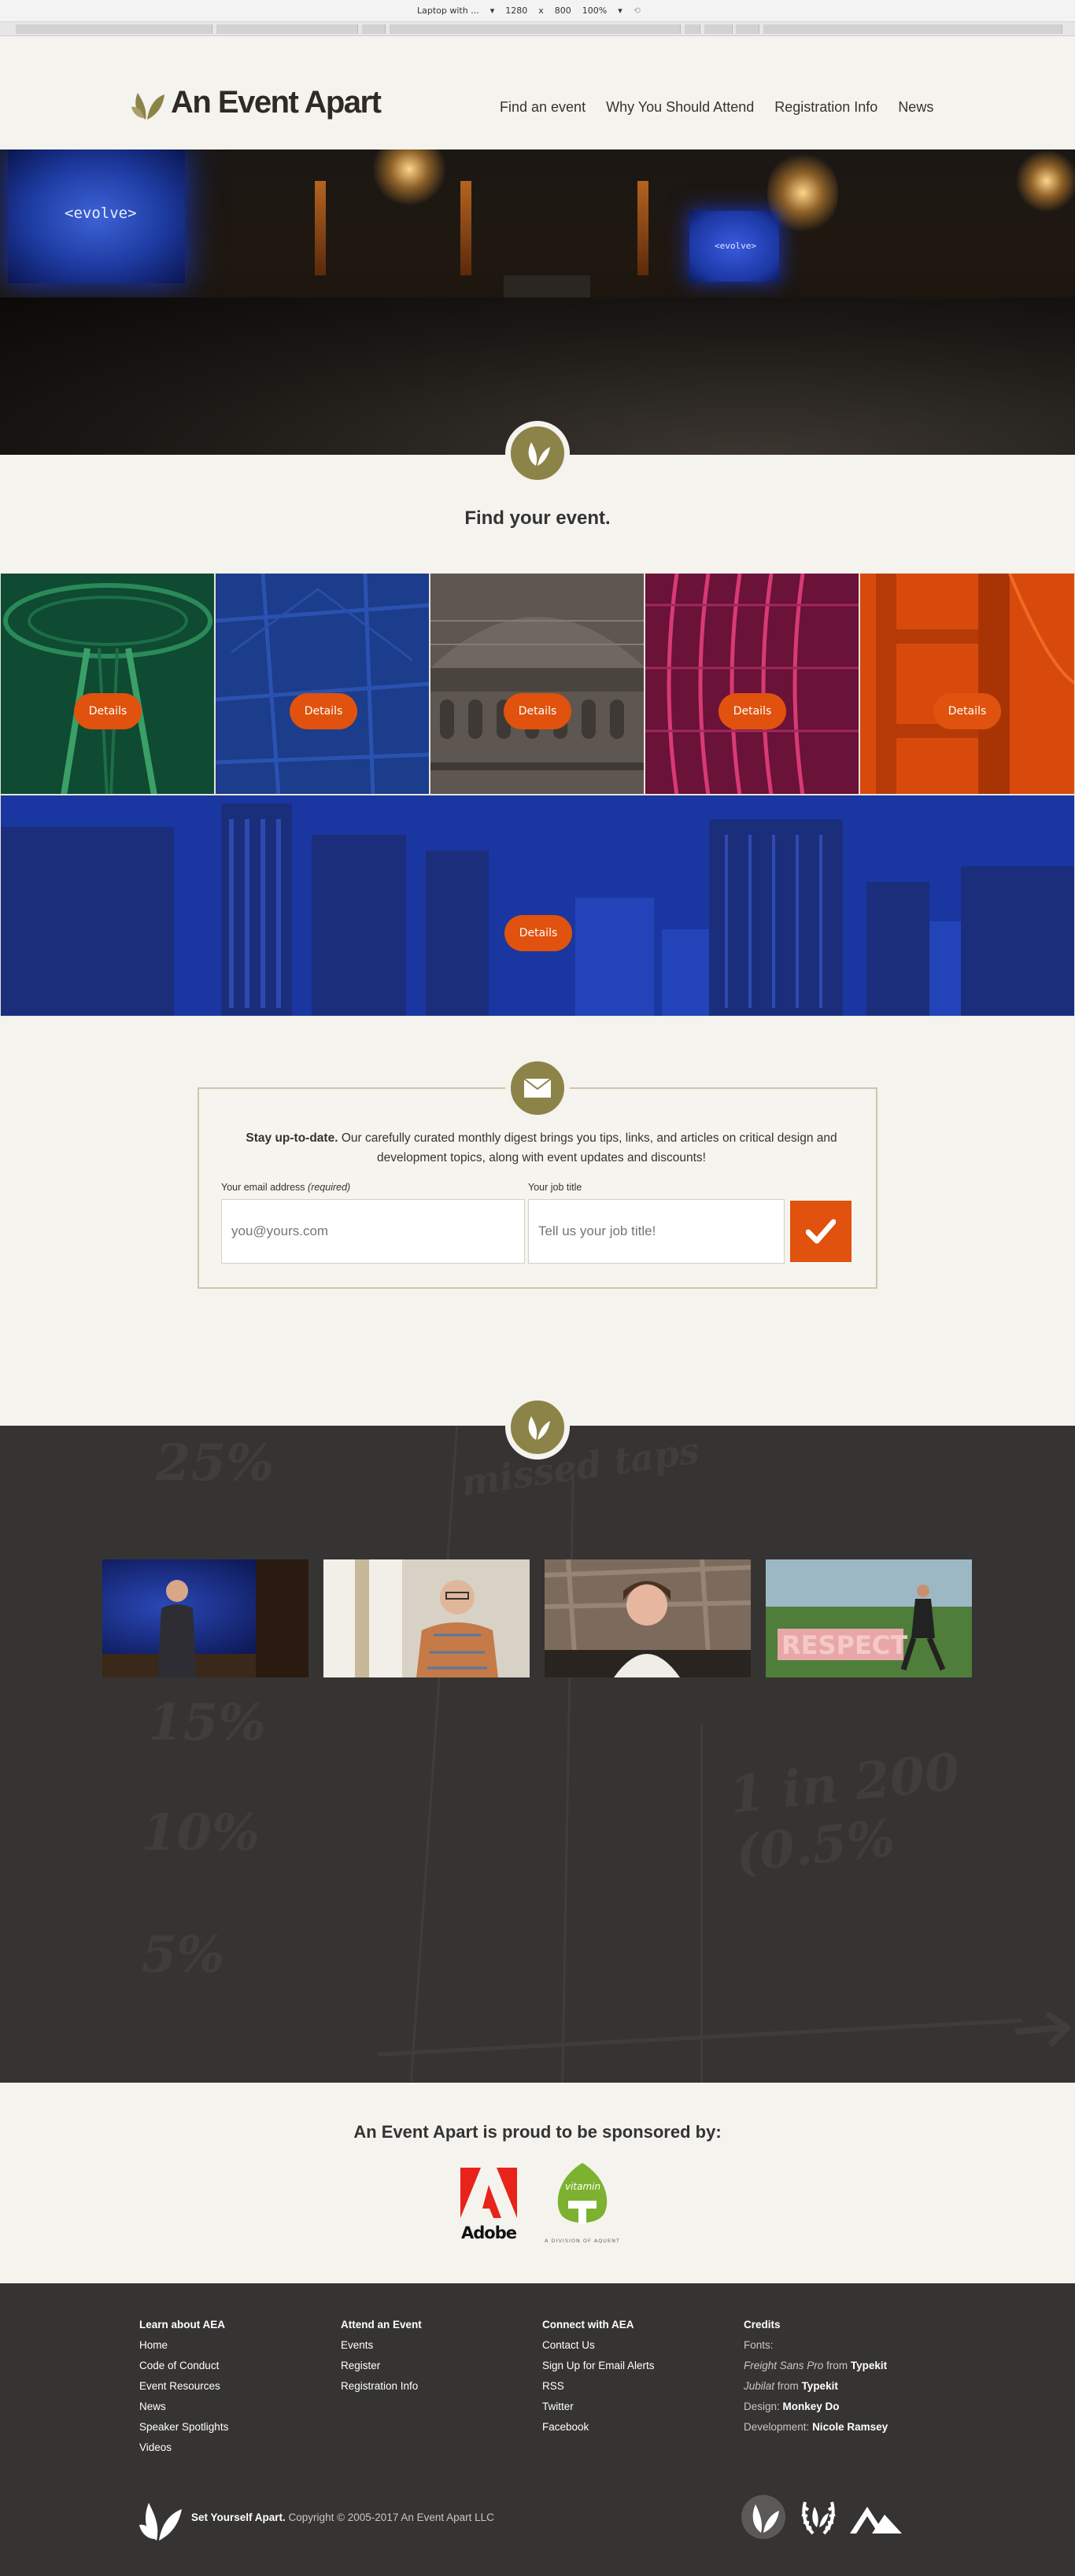  I want to click on bg-stat-25: 25%, so click(215, 1463).